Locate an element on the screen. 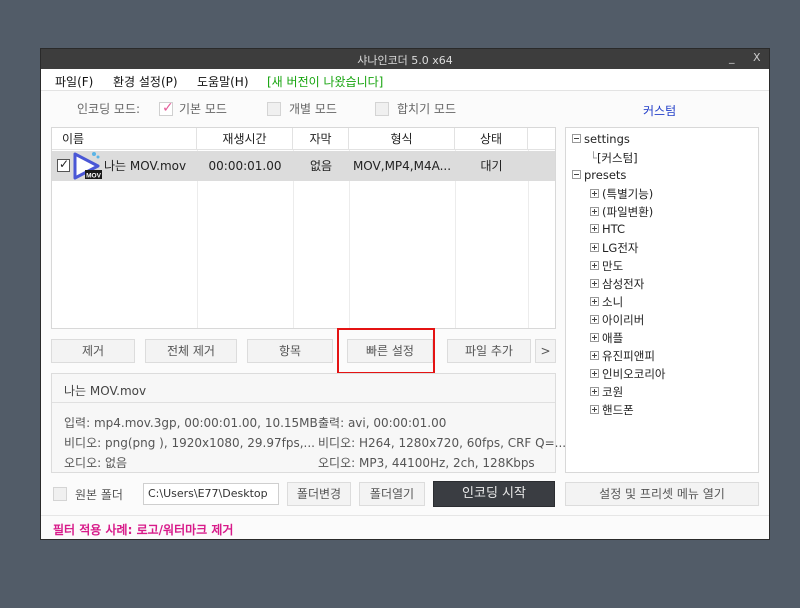  tree-node-preset: 애플 is located at coordinates (606, 338).